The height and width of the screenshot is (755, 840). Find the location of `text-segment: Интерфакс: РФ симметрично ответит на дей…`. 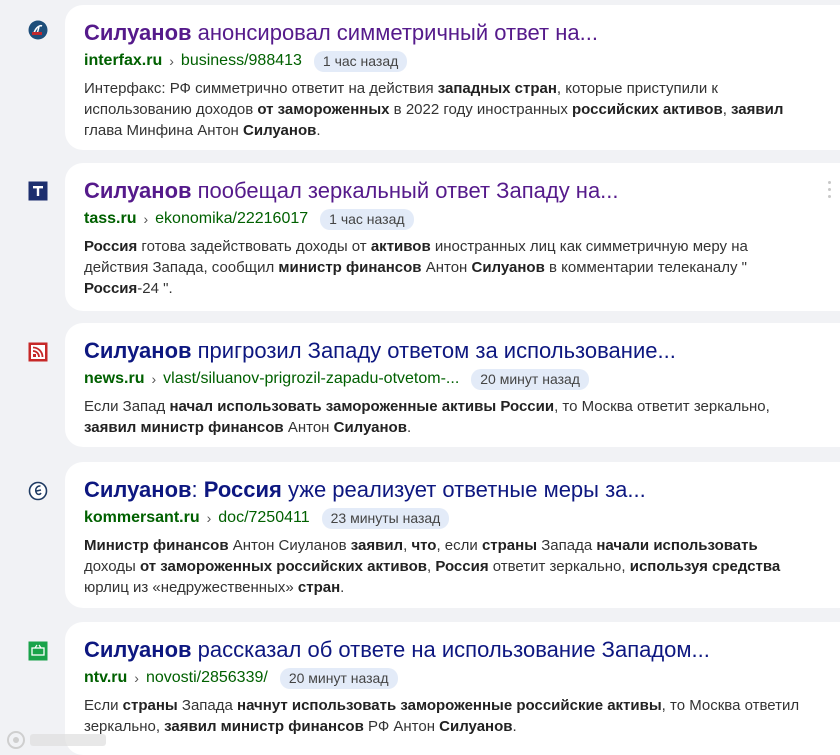

text-segment: Интерфакс: РФ симметрично ответит на дей… is located at coordinates (261, 88).